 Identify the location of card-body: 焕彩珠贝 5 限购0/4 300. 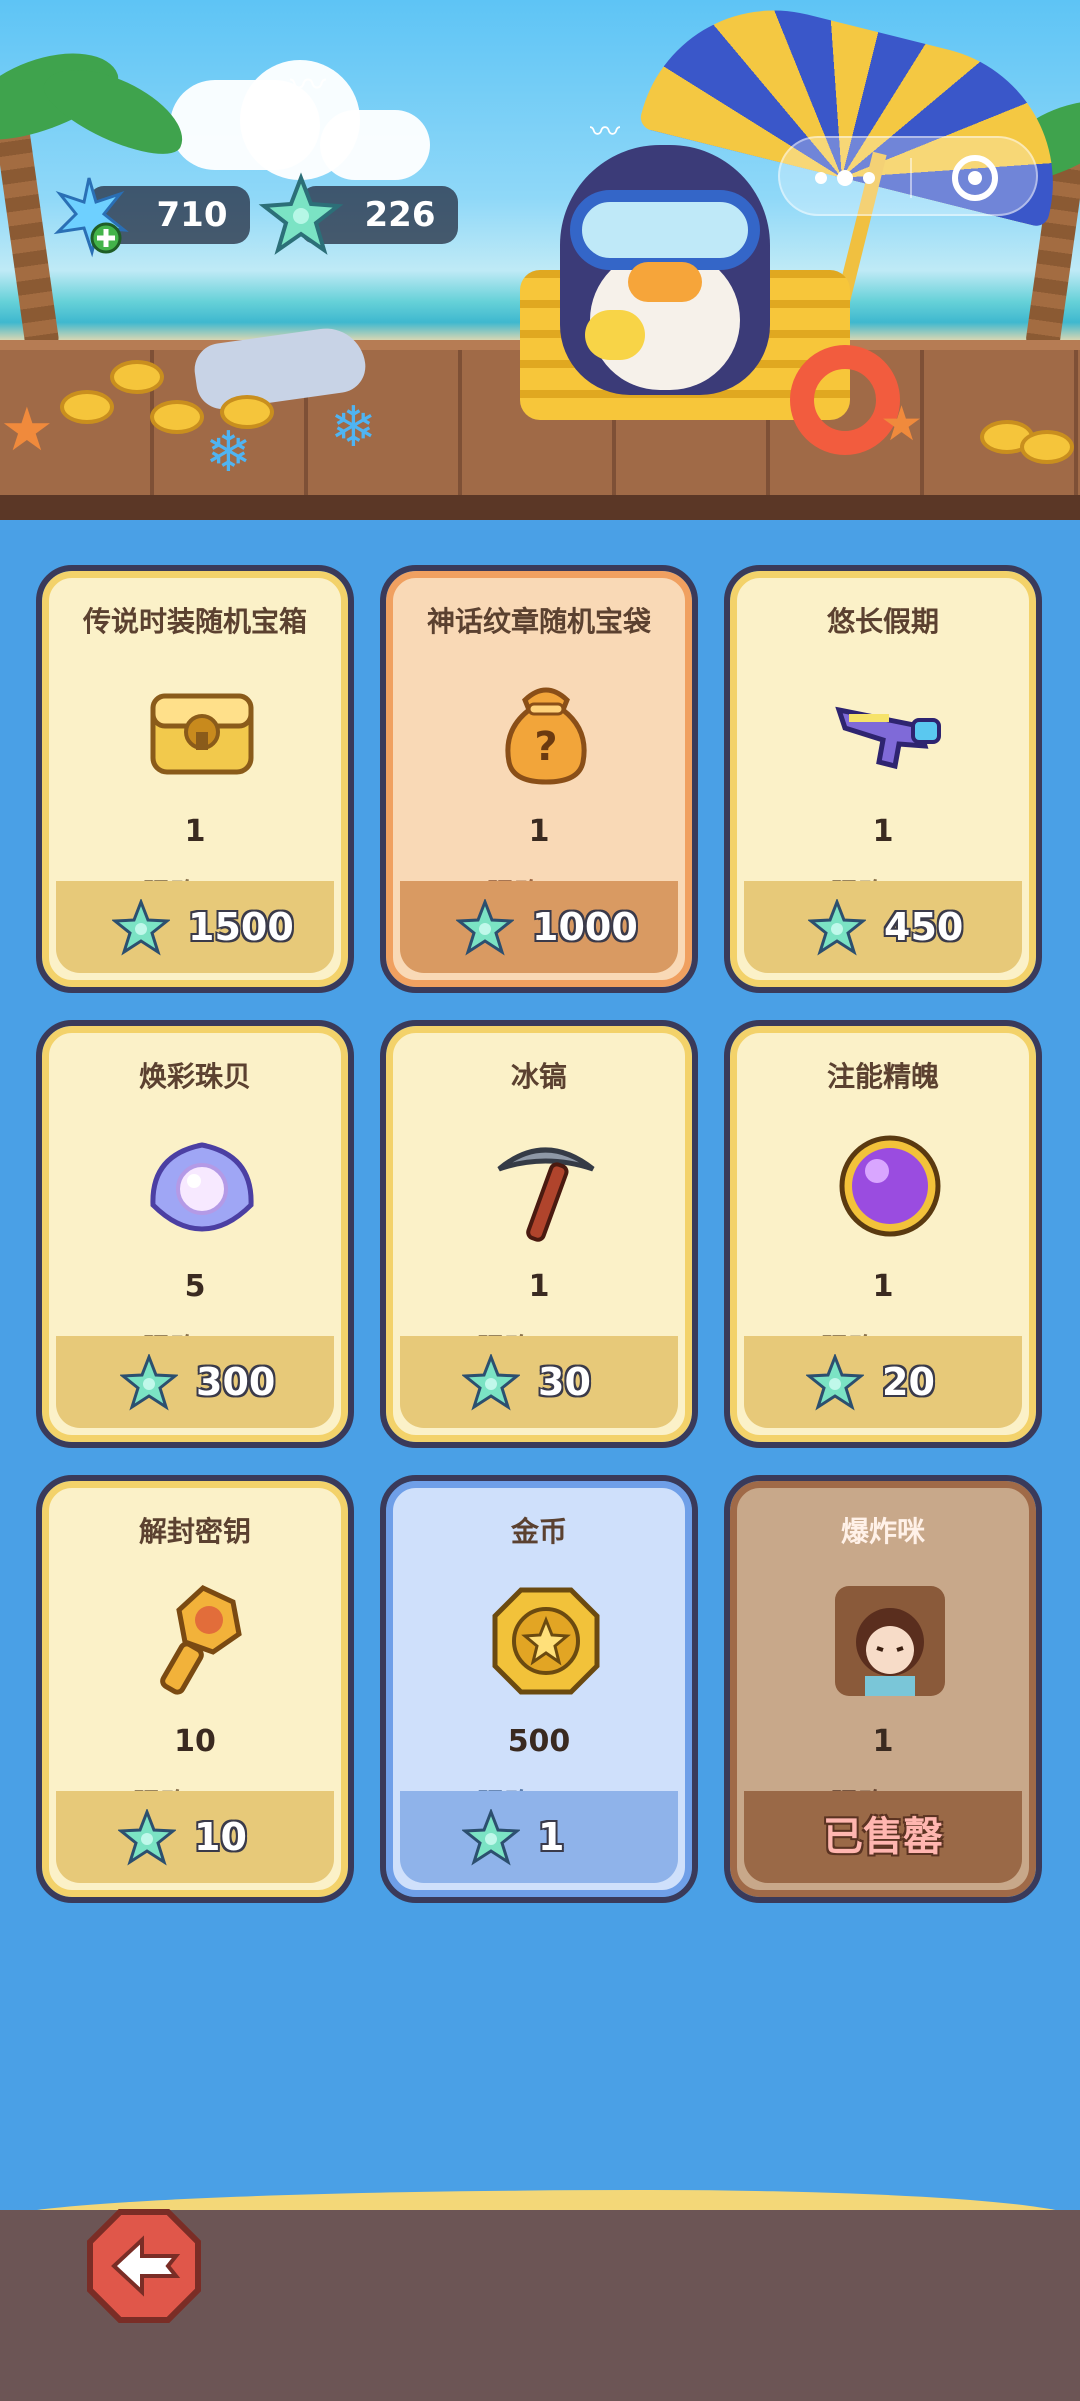
(195, 1234).